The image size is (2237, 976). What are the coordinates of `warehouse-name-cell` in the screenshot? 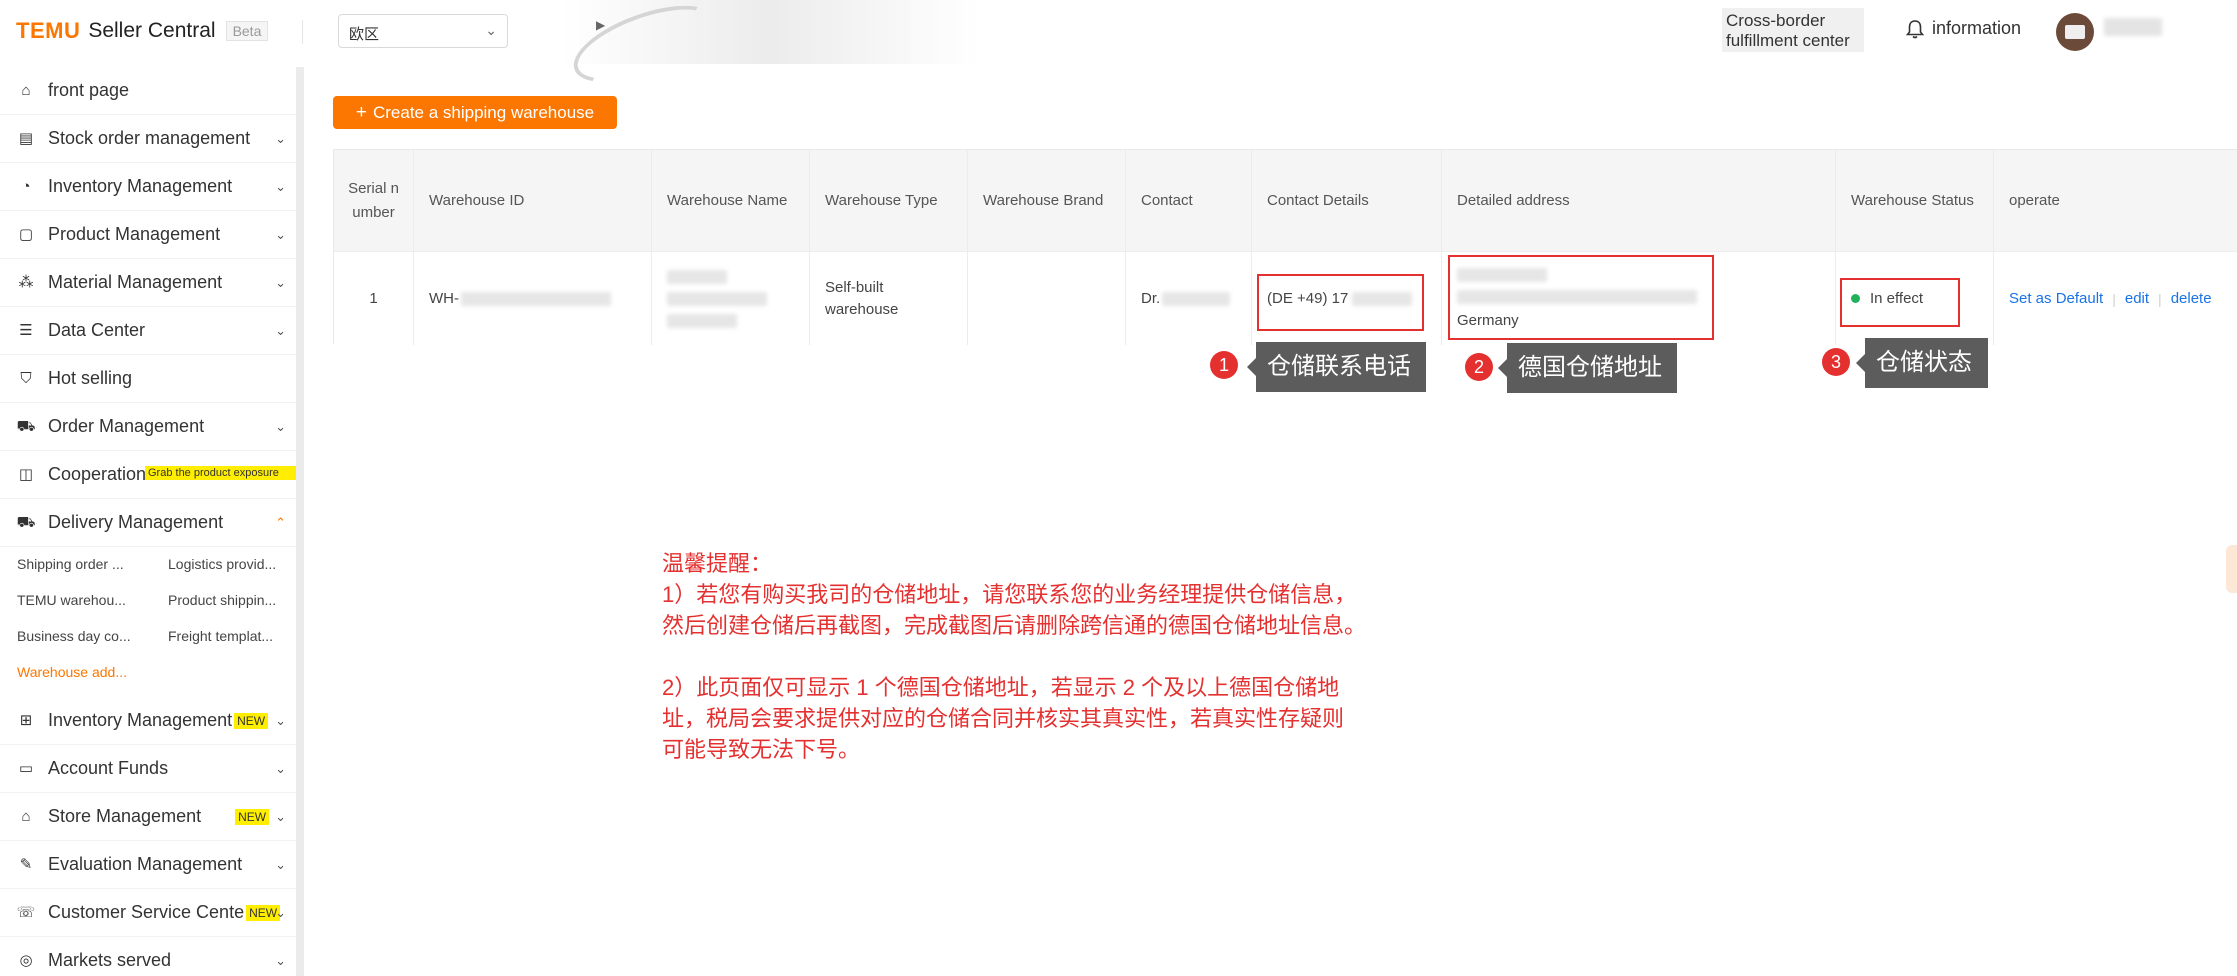 It's located at (731, 298).